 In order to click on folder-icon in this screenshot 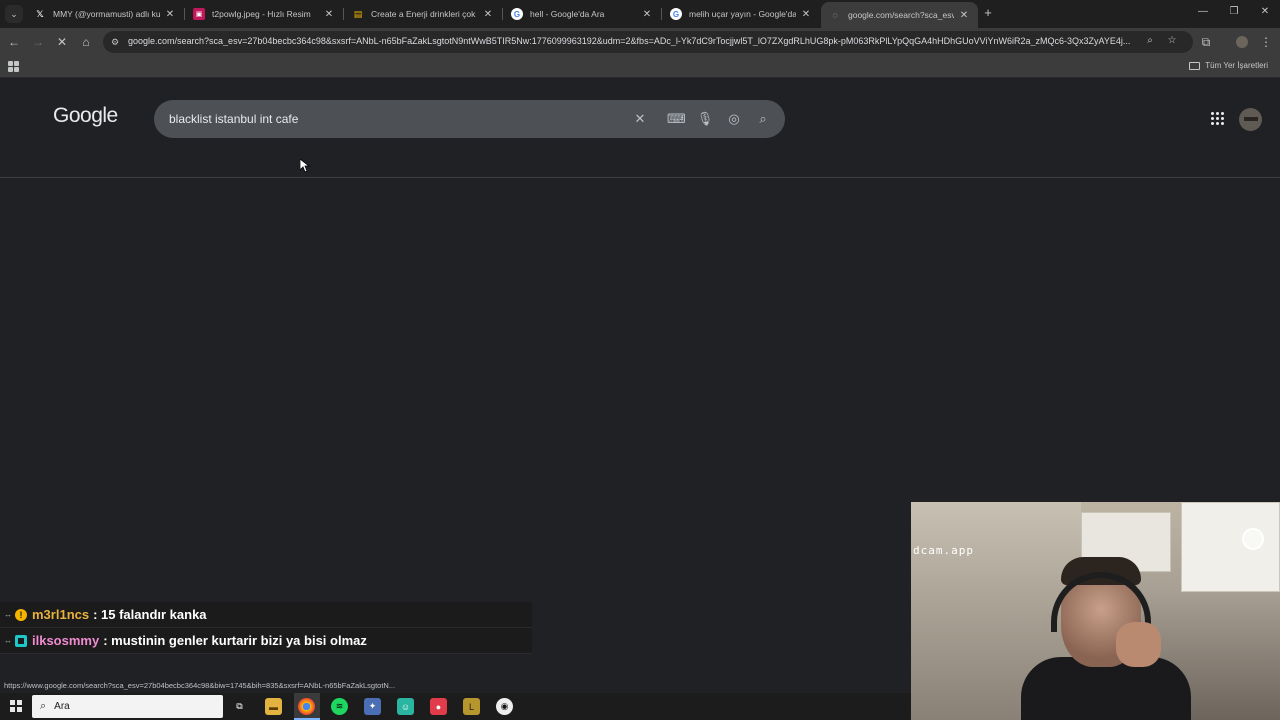, I will do `click(1195, 65)`.